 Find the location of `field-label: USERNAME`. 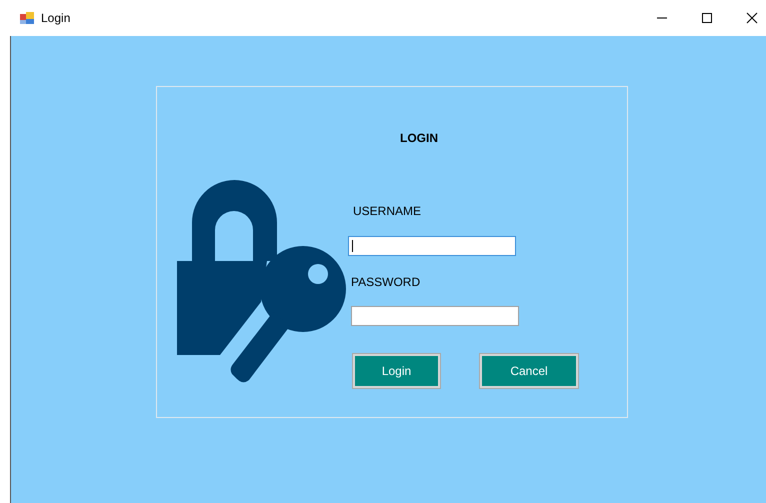

field-label: USERNAME is located at coordinates (387, 211).